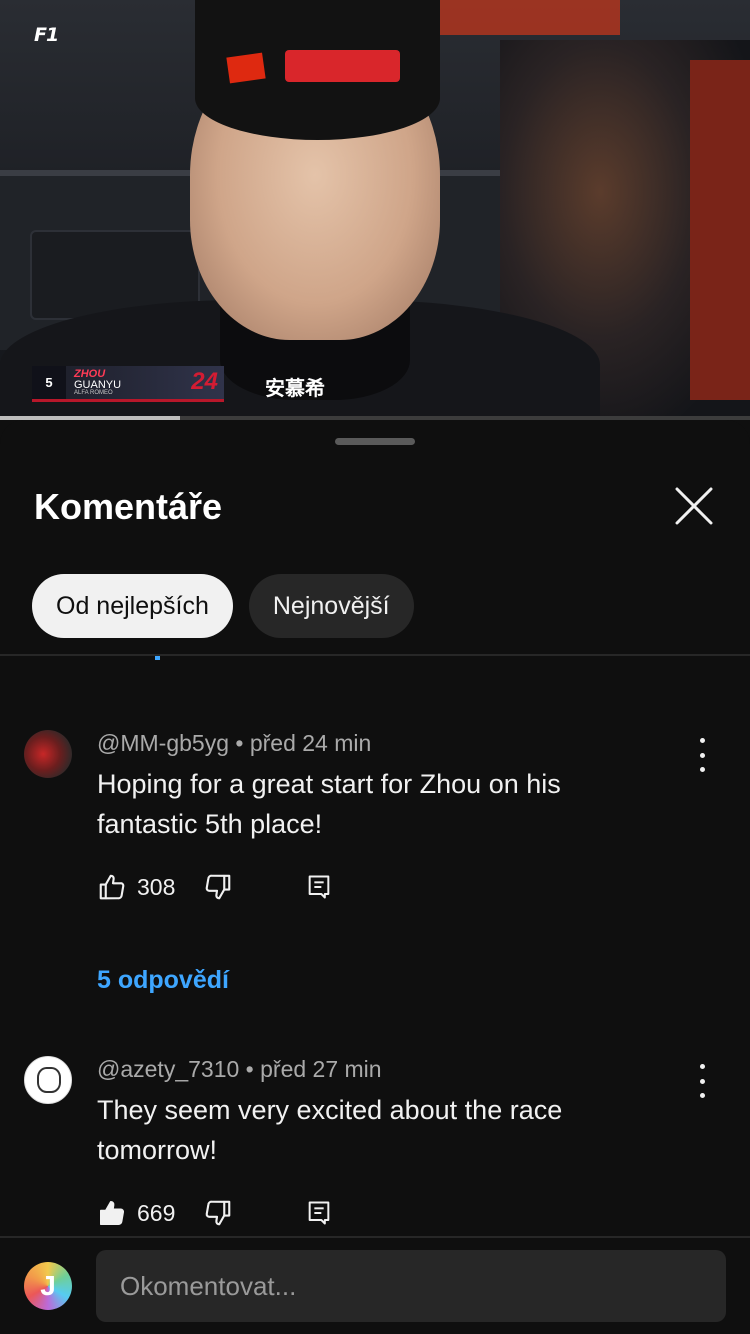 Image resolution: width=750 pixels, height=1334 pixels. Describe the element at coordinates (163, 743) in the screenshot. I see `comment-author: @MM-gb5yg` at that location.